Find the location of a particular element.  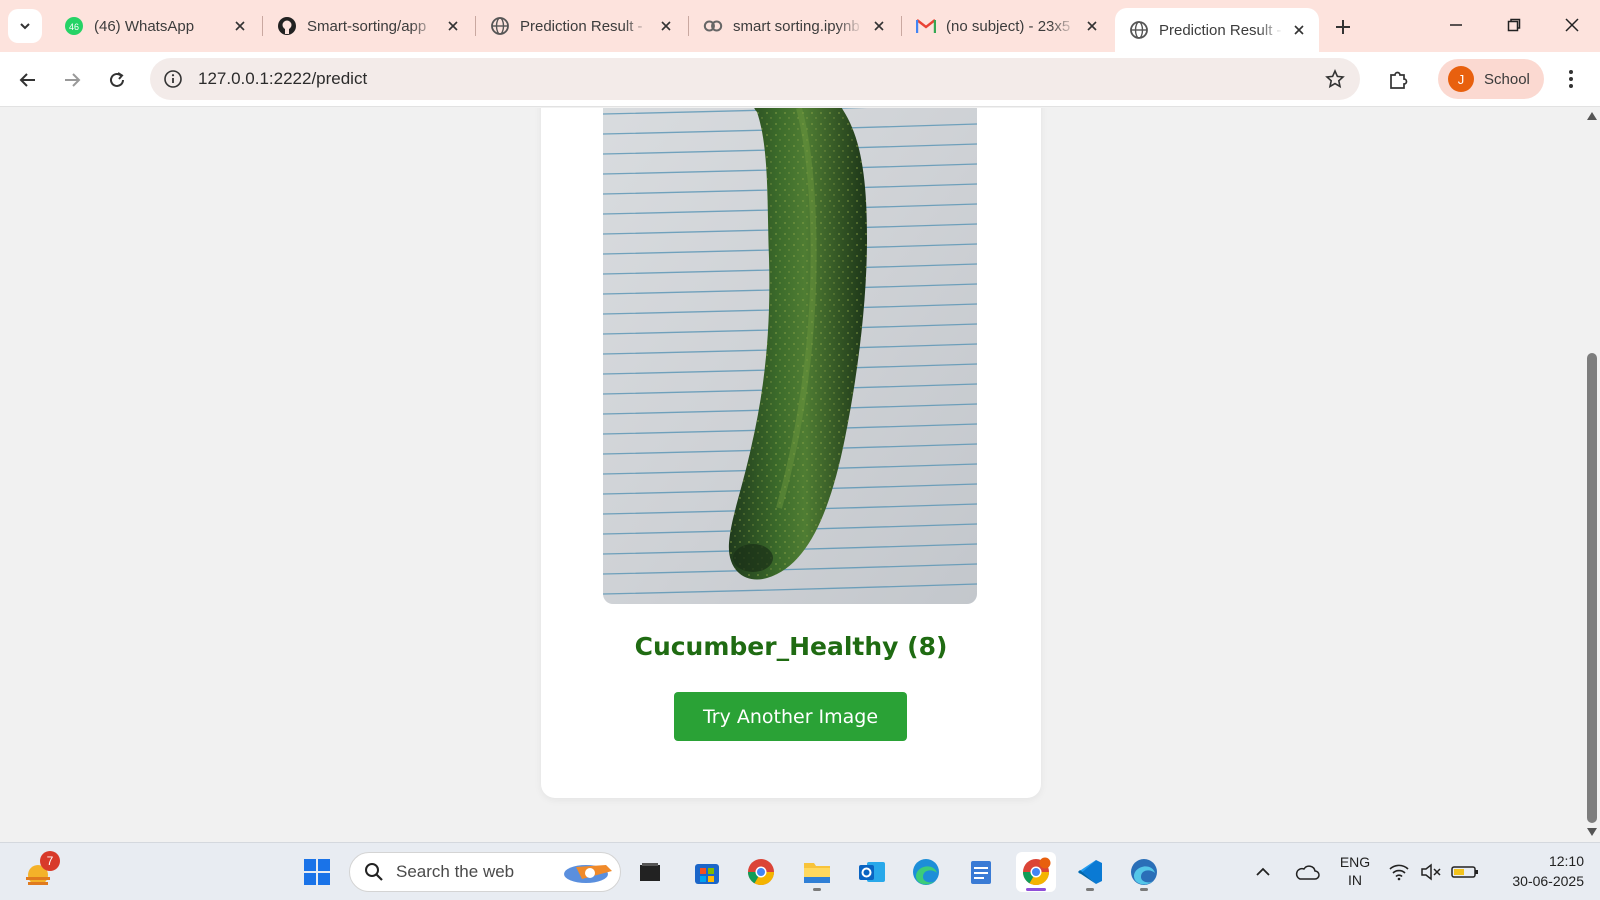

whatsapp-icon: 46 is located at coordinates (74, 26).